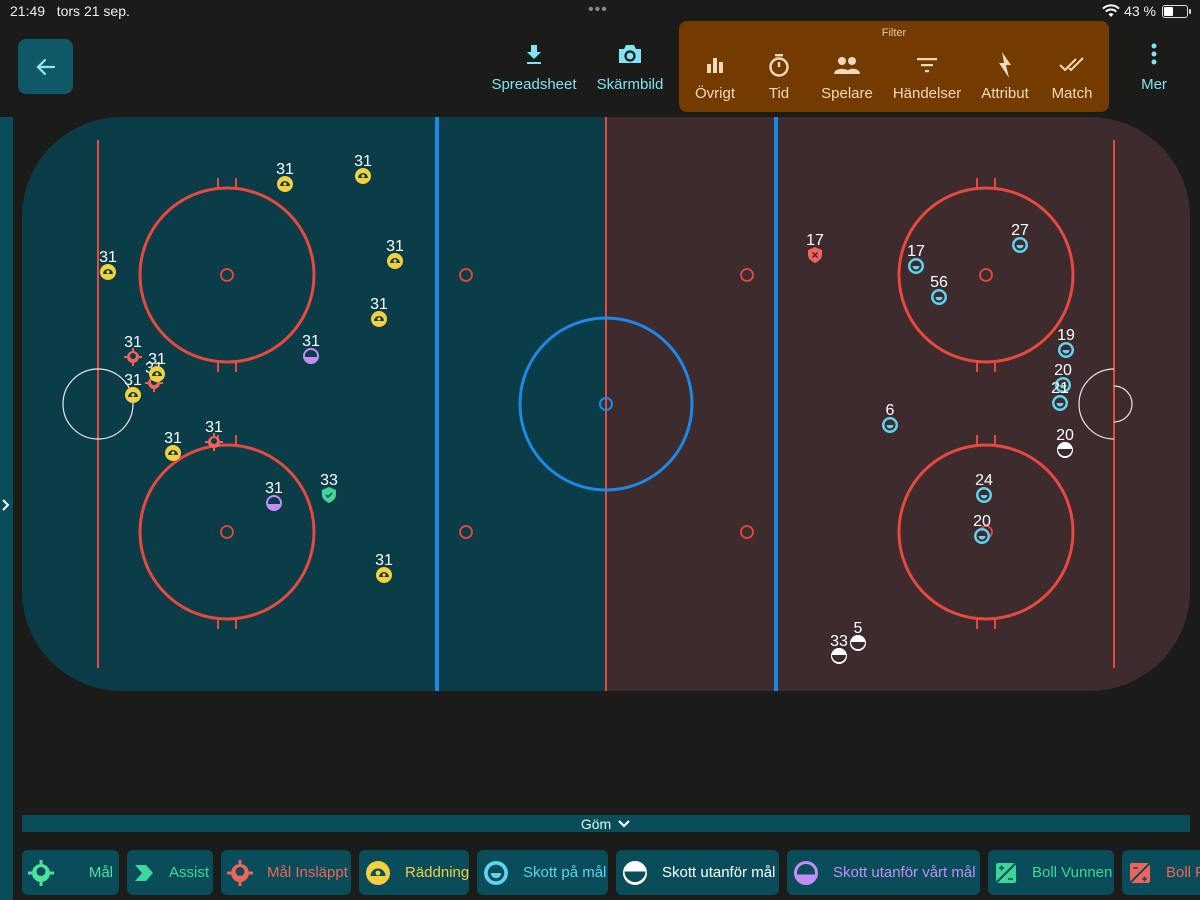 The image size is (1200, 900). Describe the element at coordinates (378, 873) in the screenshot. I see `save-icon` at that location.